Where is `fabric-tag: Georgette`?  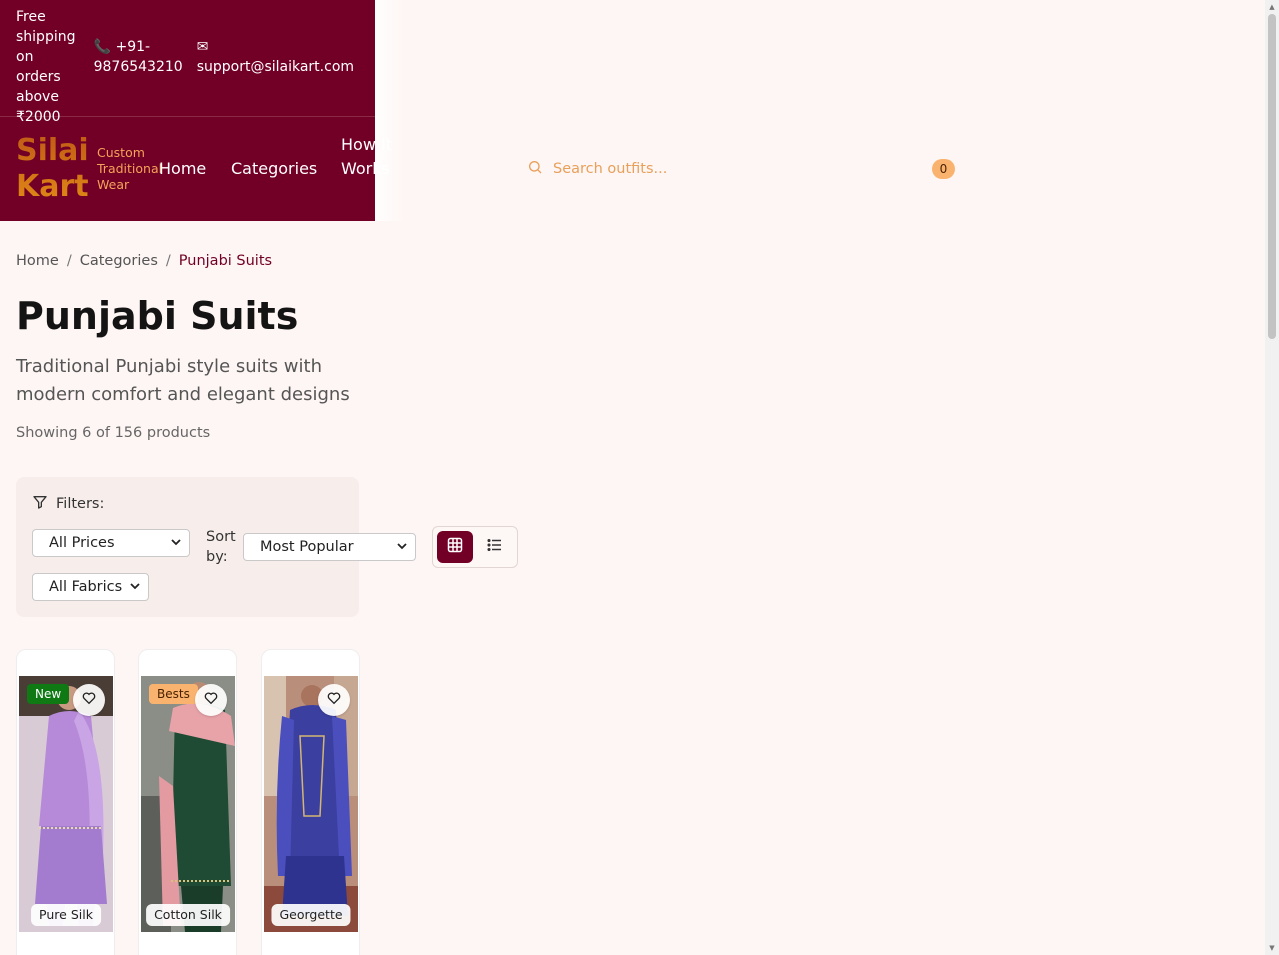
fabric-tag: Georgette is located at coordinates (311, 915).